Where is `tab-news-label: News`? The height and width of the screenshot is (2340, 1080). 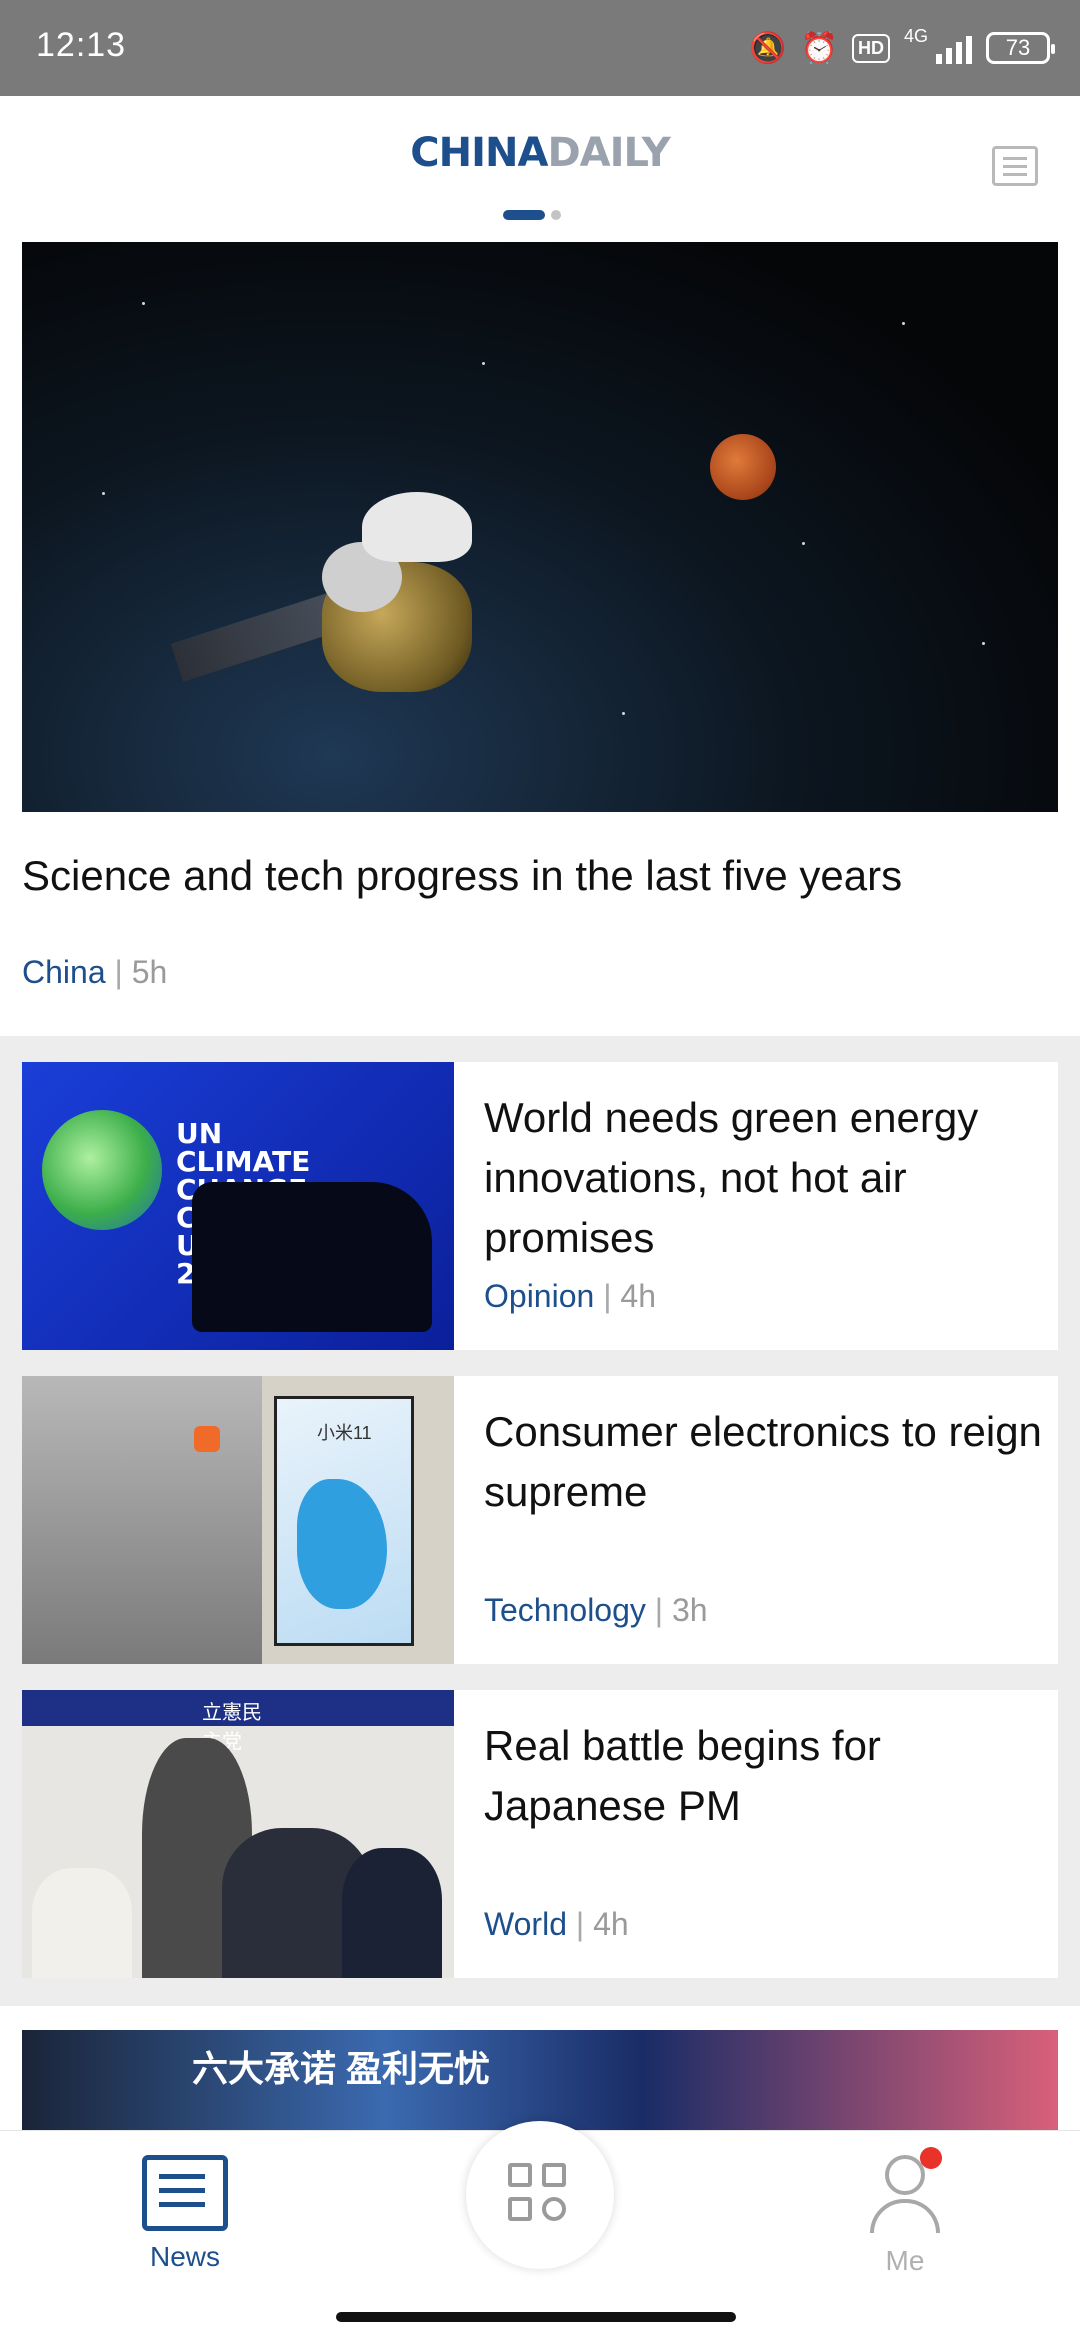 tab-news-label: News is located at coordinates (184, 2256).